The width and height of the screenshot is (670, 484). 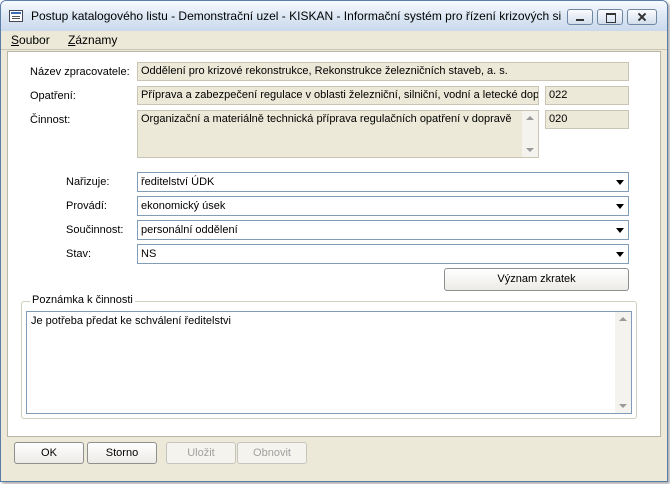 I want to click on soucinnost-value: personální oddělení, so click(x=189, y=230).